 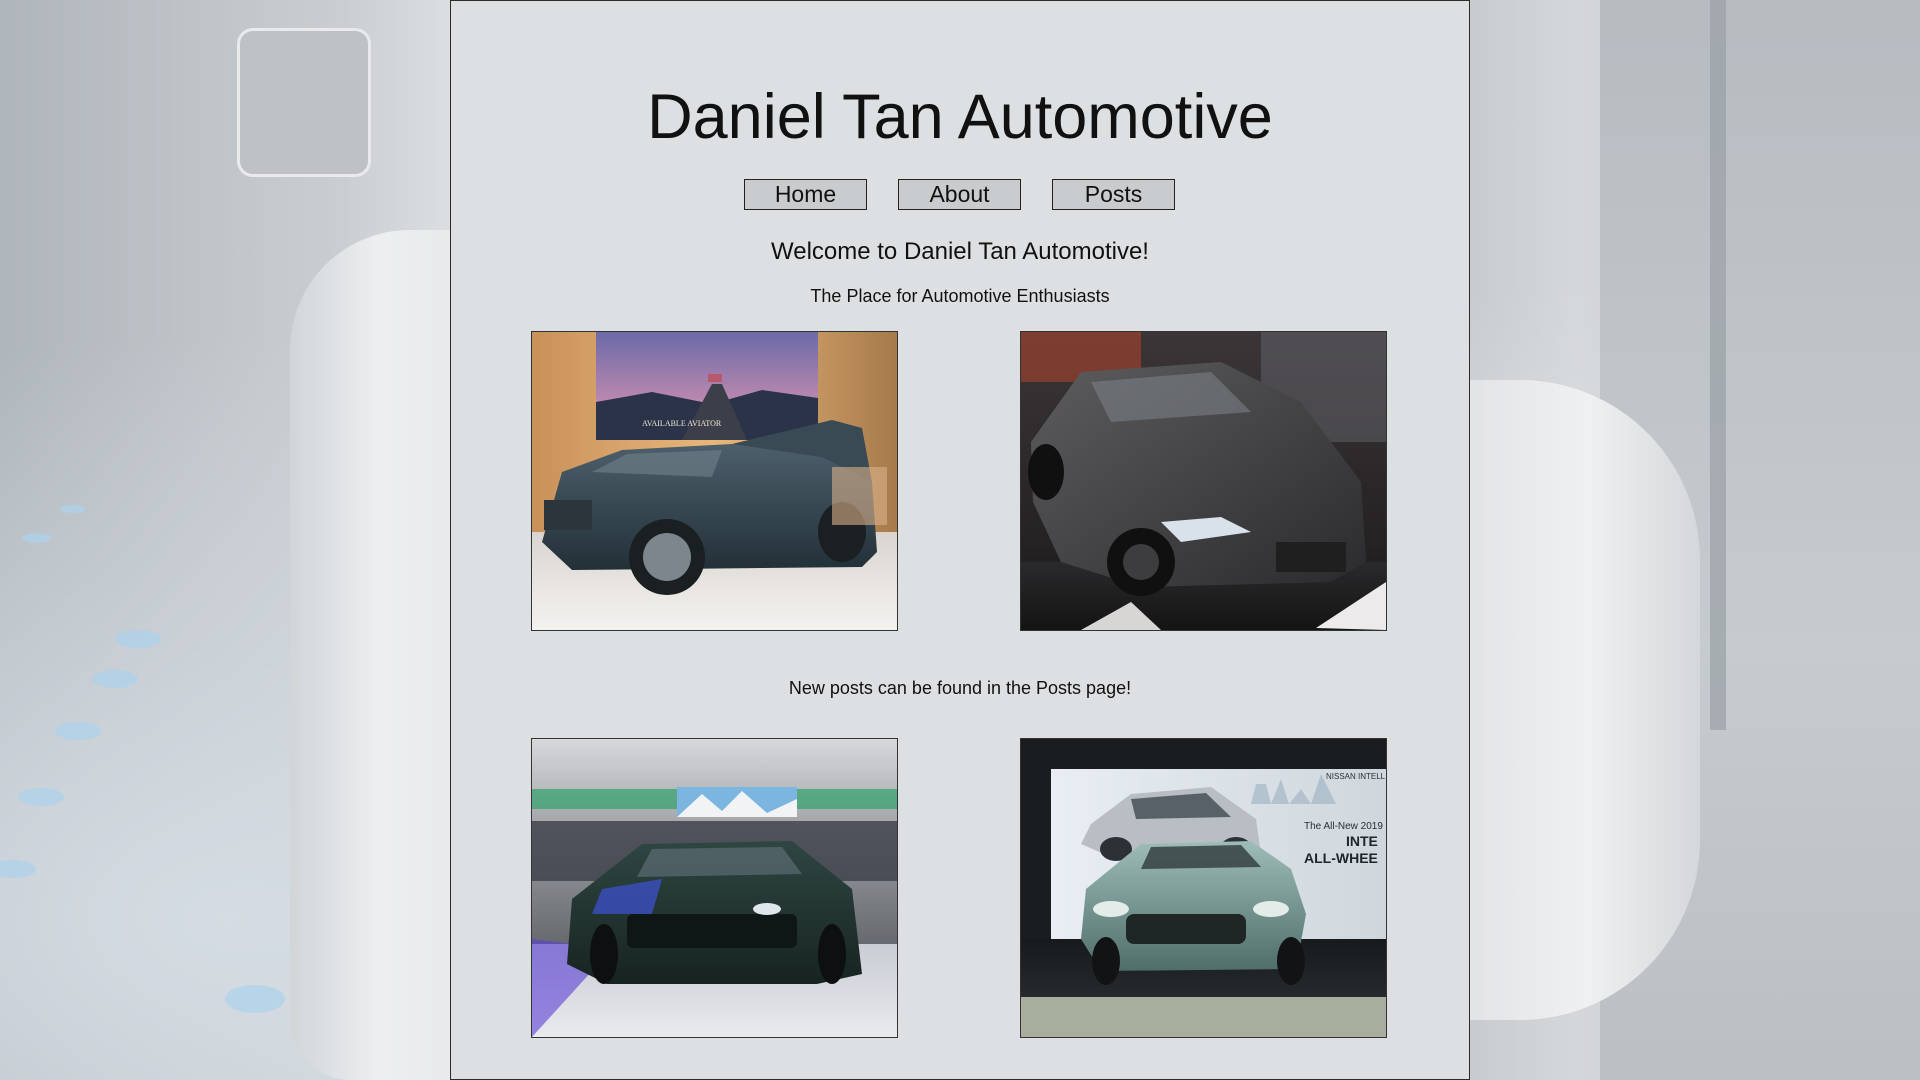 I want to click on tagline-text: The Place for Automotive Enthusiasts, so click(x=960, y=296).